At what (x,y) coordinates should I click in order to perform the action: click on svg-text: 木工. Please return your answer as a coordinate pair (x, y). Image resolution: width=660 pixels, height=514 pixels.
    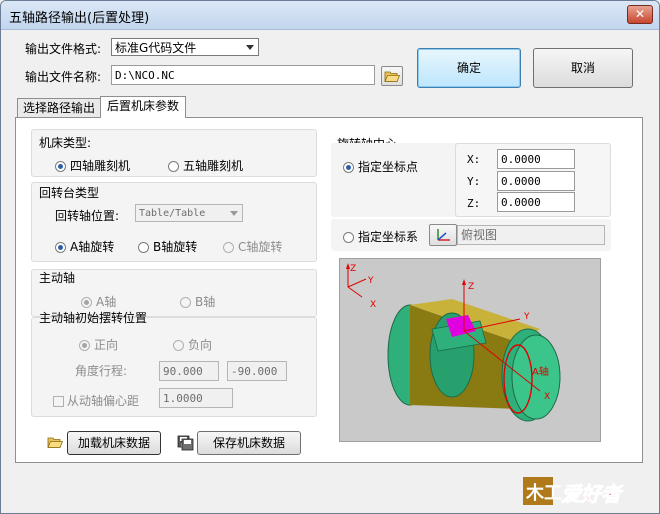
    Looking at the image, I should click on (543, 493).